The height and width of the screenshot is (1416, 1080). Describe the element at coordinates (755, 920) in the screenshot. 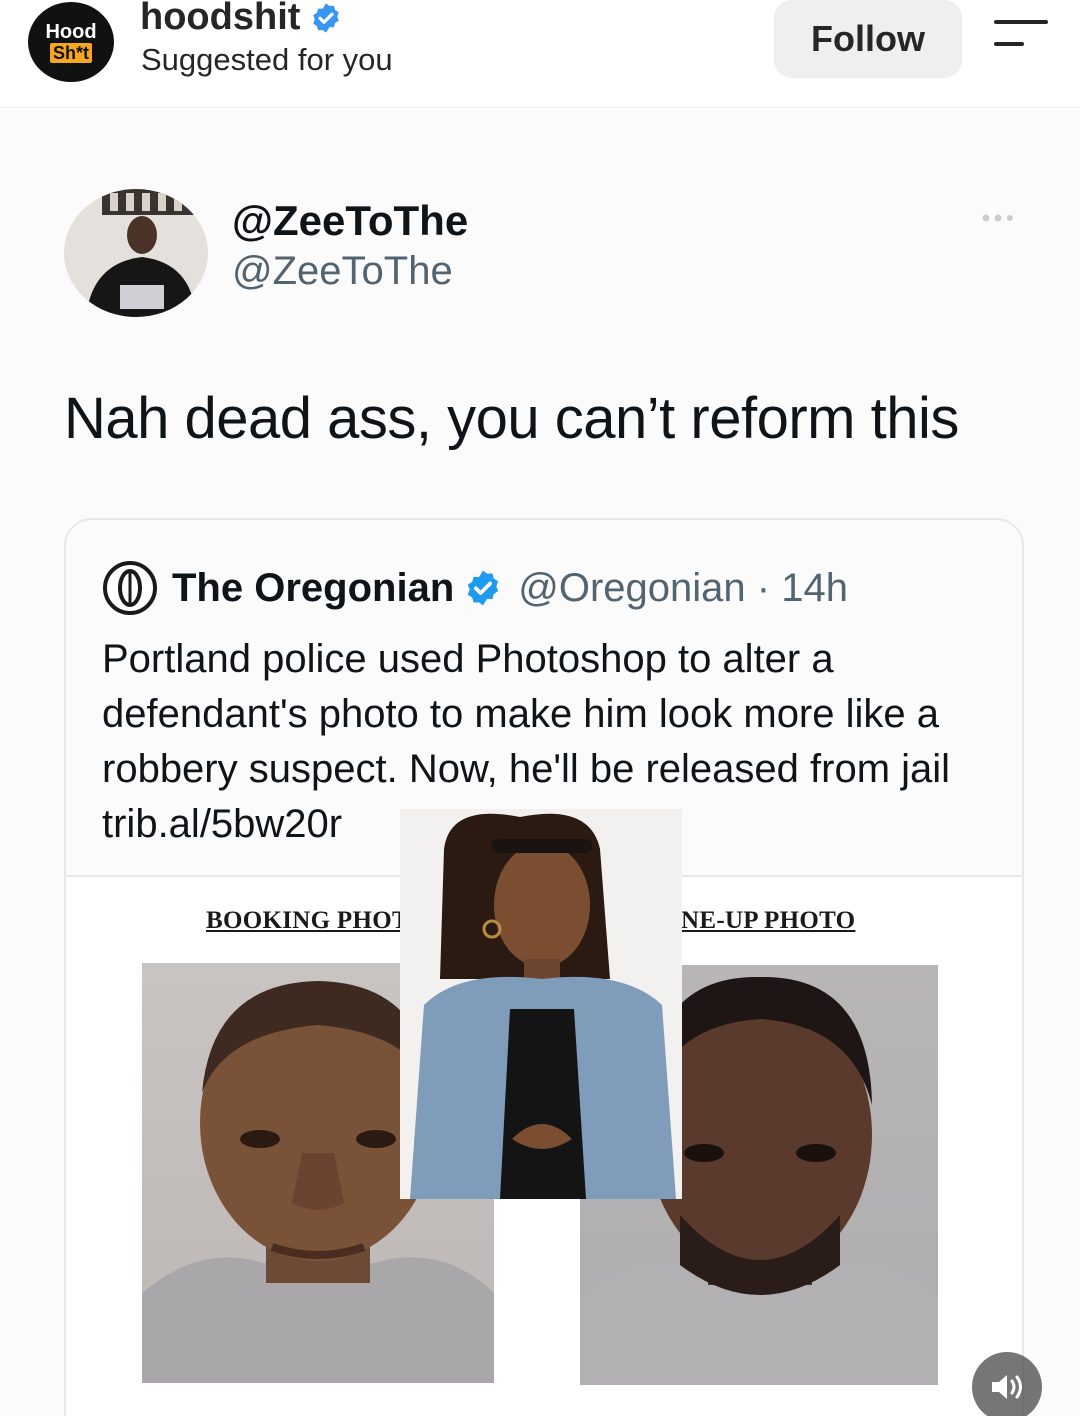

I see `lineup-photo-caption: LINE-UP PHOTO` at that location.